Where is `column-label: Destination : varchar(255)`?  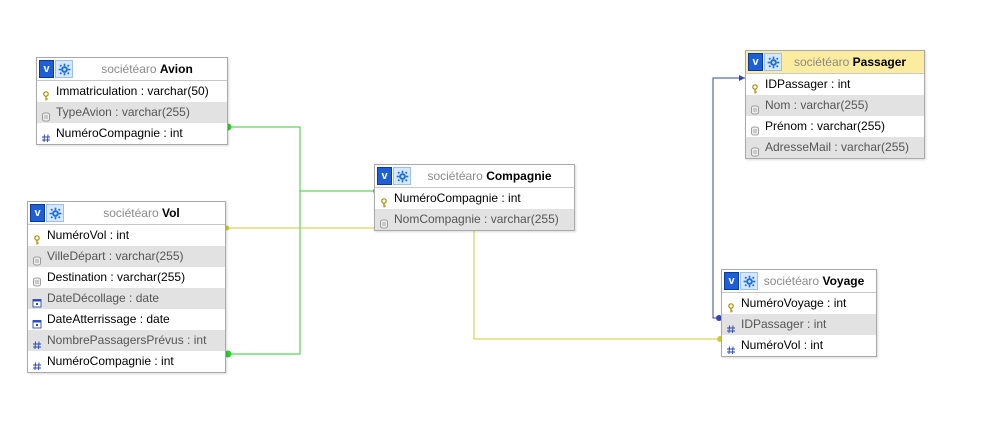
column-label: Destination : varchar(255) is located at coordinates (116, 277).